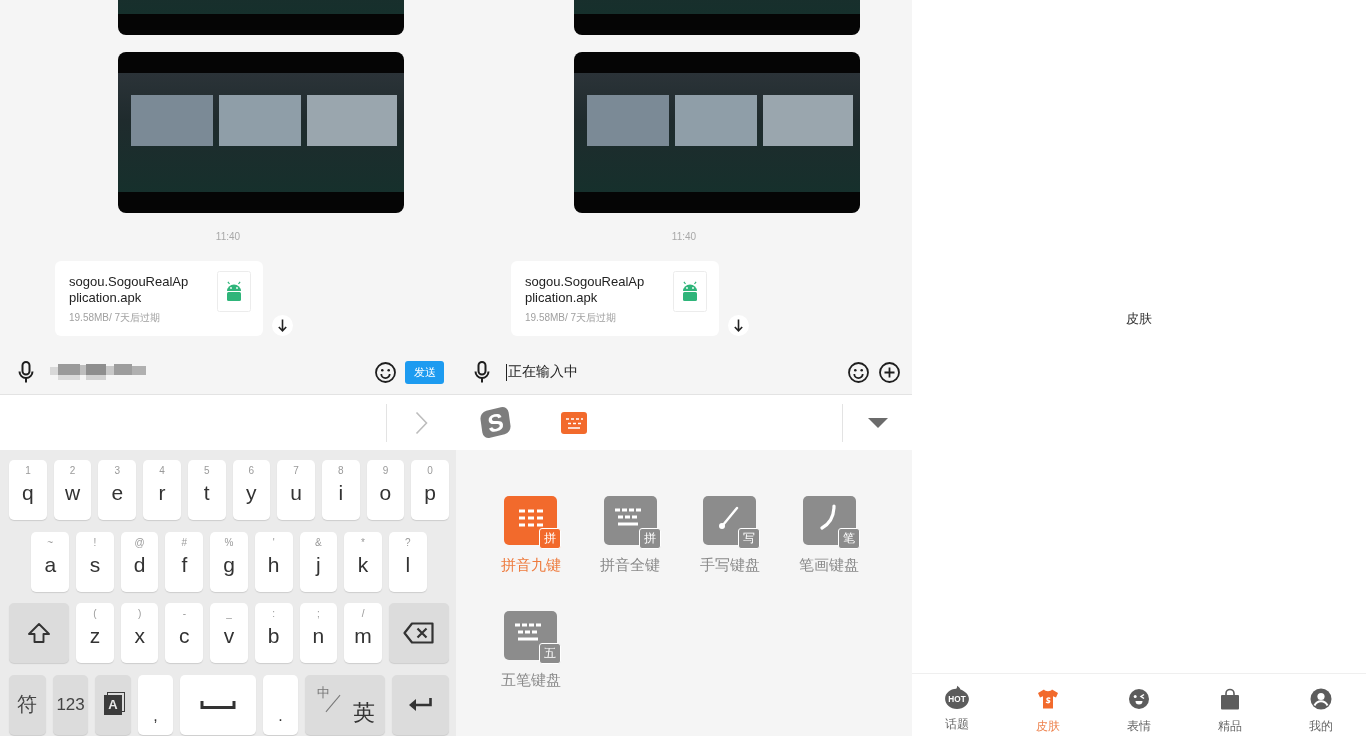 This screenshot has height=736, width=1366. I want to click on nav-tab: 表情, so click(1139, 704).